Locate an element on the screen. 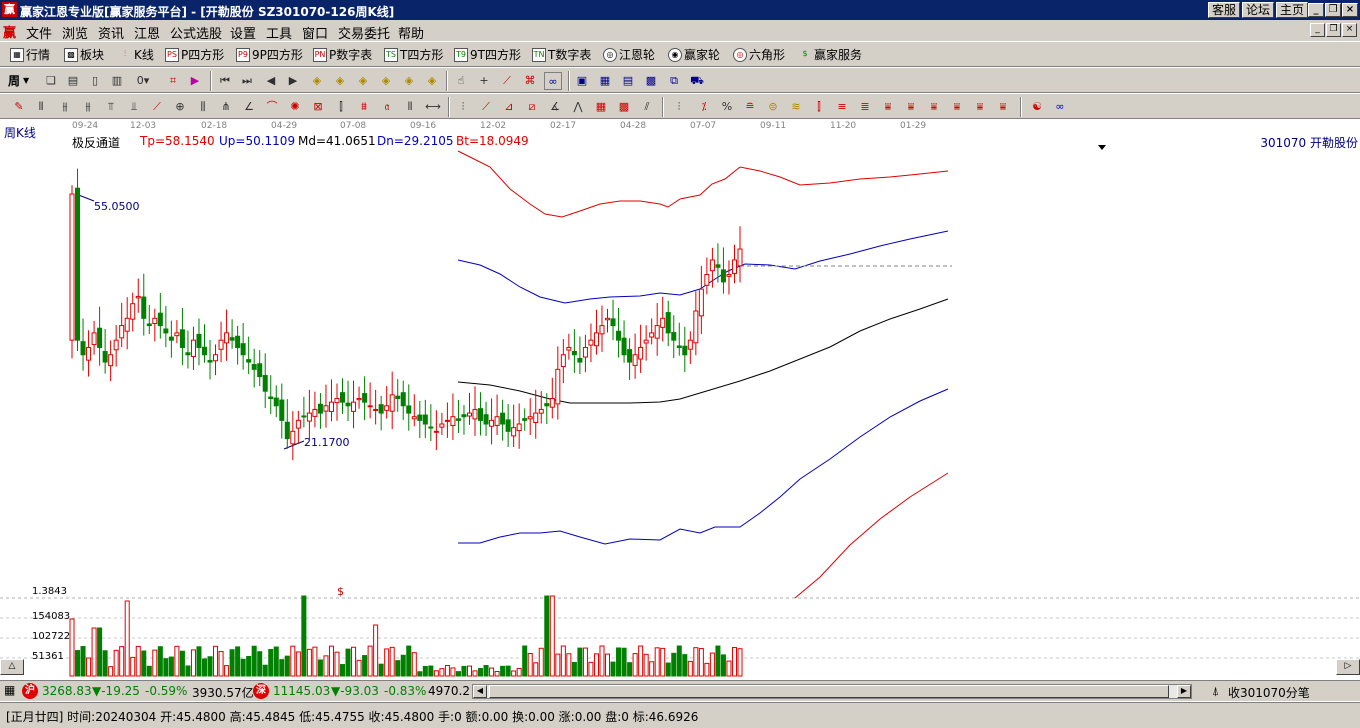 Image resolution: width=1360 pixels, height=728 pixels. p-table-button: PN P数字表 is located at coordinates (342, 55).